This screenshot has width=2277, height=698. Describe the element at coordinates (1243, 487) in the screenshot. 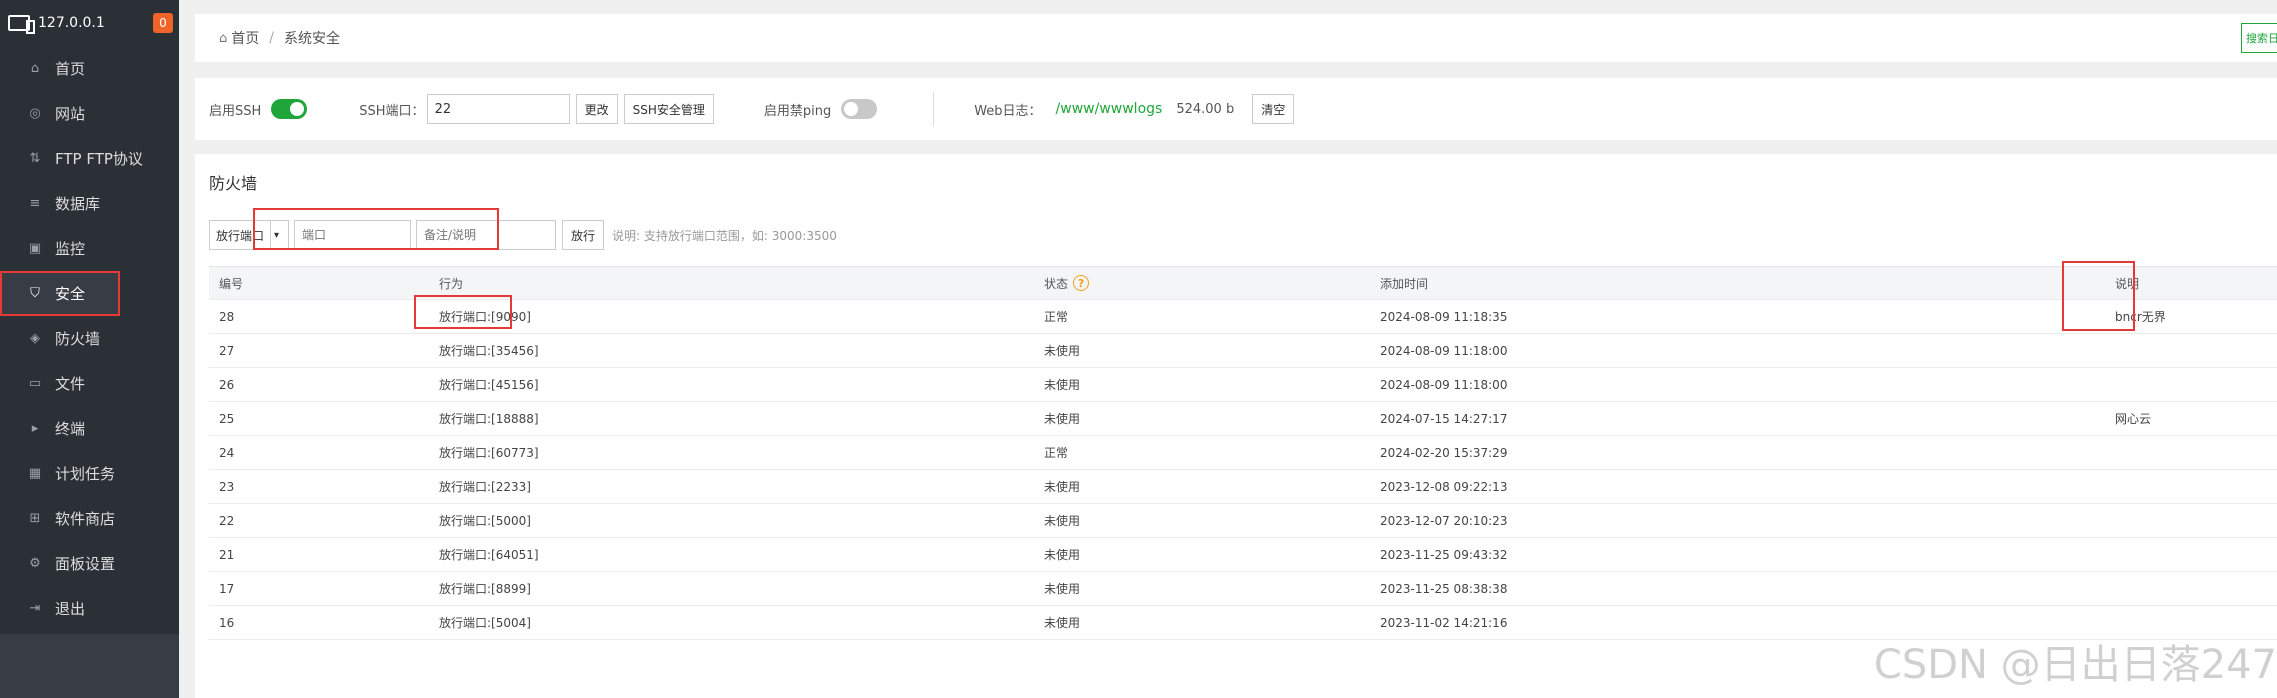

I see `table-row: 23 放行端口:[2233] 未使用 2023-12-08 09:22:13` at that location.